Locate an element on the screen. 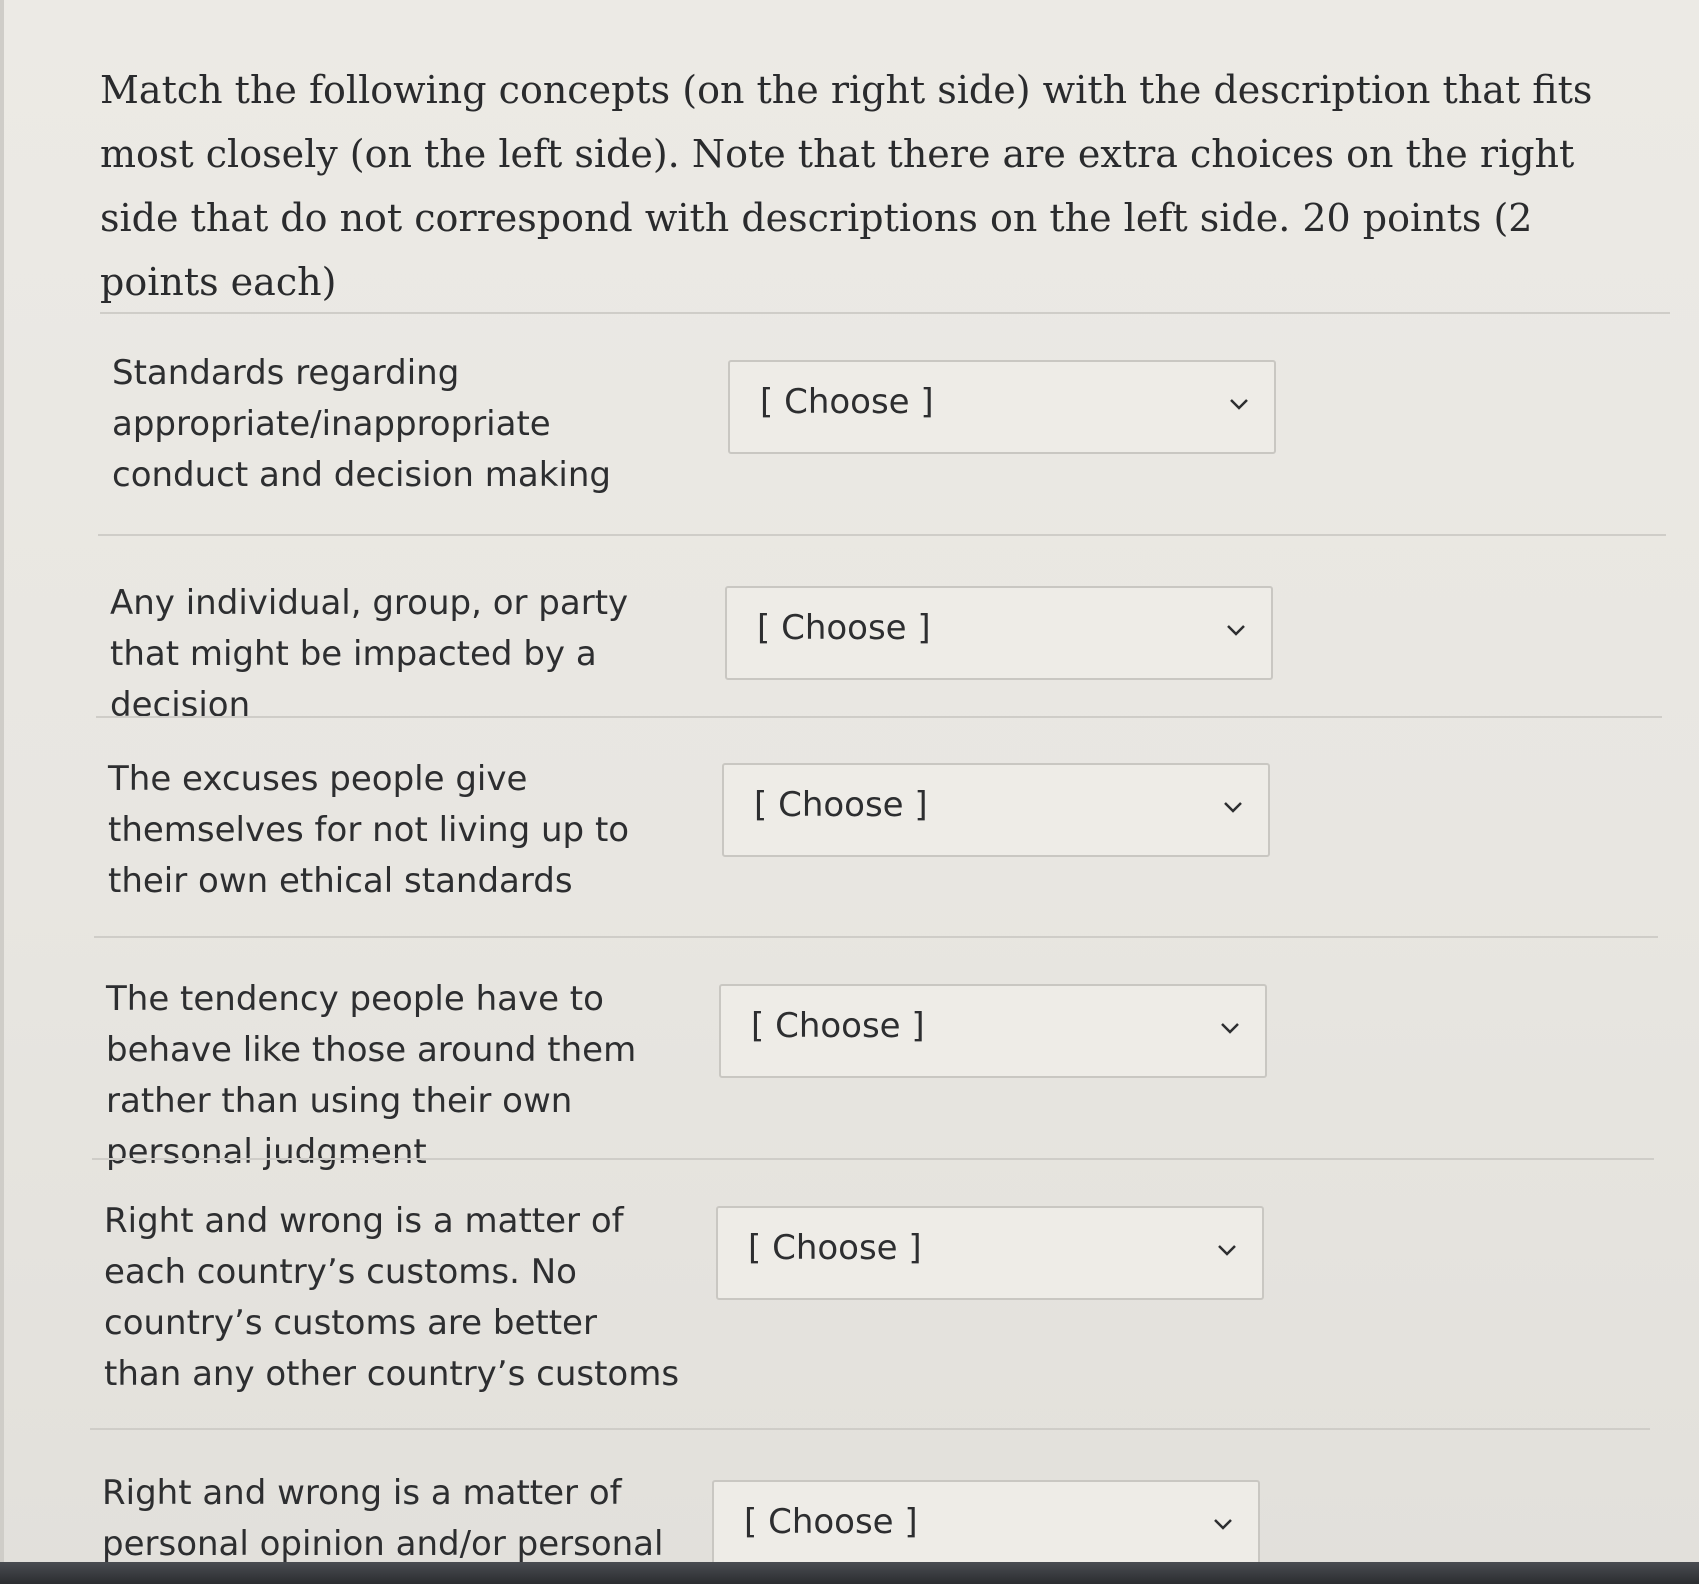 Image resolution: width=1699 pixels, height=1584 pixels. screen-bezel is located at coordinates (849, 1573).